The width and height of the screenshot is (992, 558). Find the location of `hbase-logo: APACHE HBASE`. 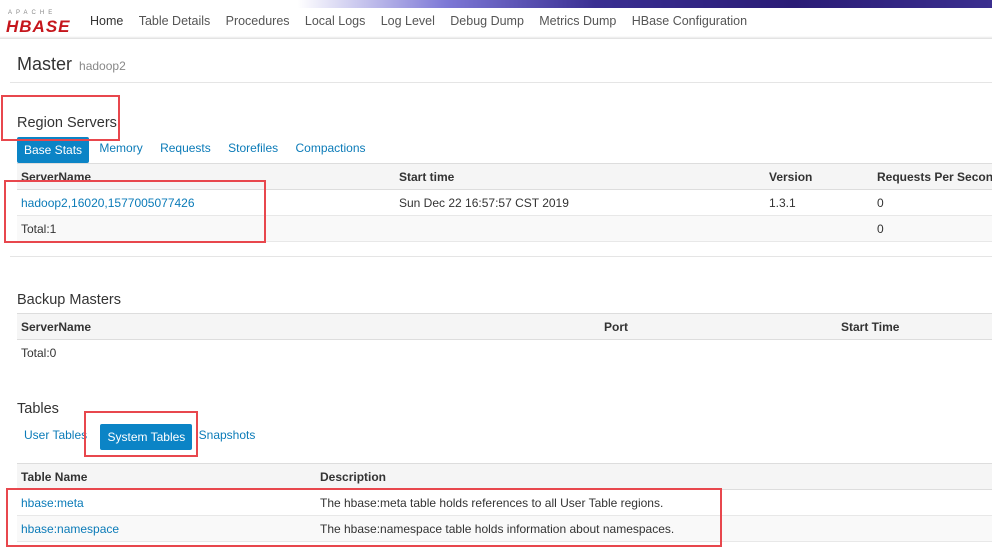

hbase-logo: APACHE HBASE is located at coordinates (42, 23).